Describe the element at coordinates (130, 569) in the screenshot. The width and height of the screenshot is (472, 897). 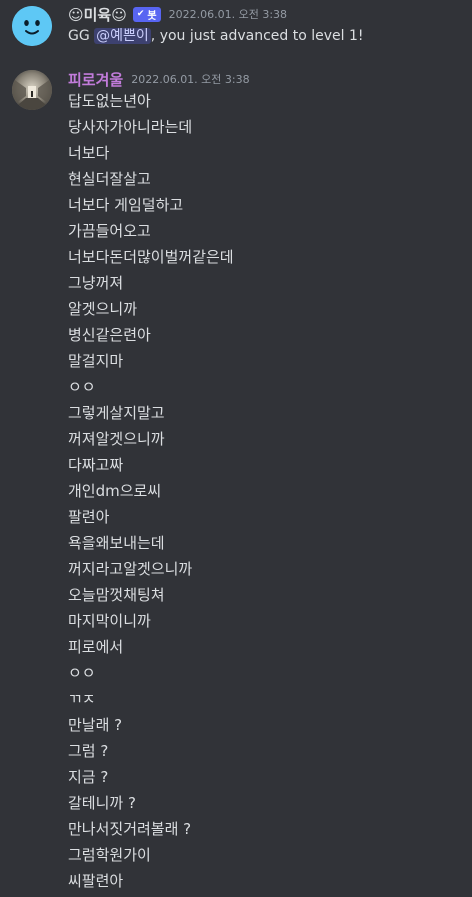
I see `message-line: 꺼지라고알겟으니까` at that location.